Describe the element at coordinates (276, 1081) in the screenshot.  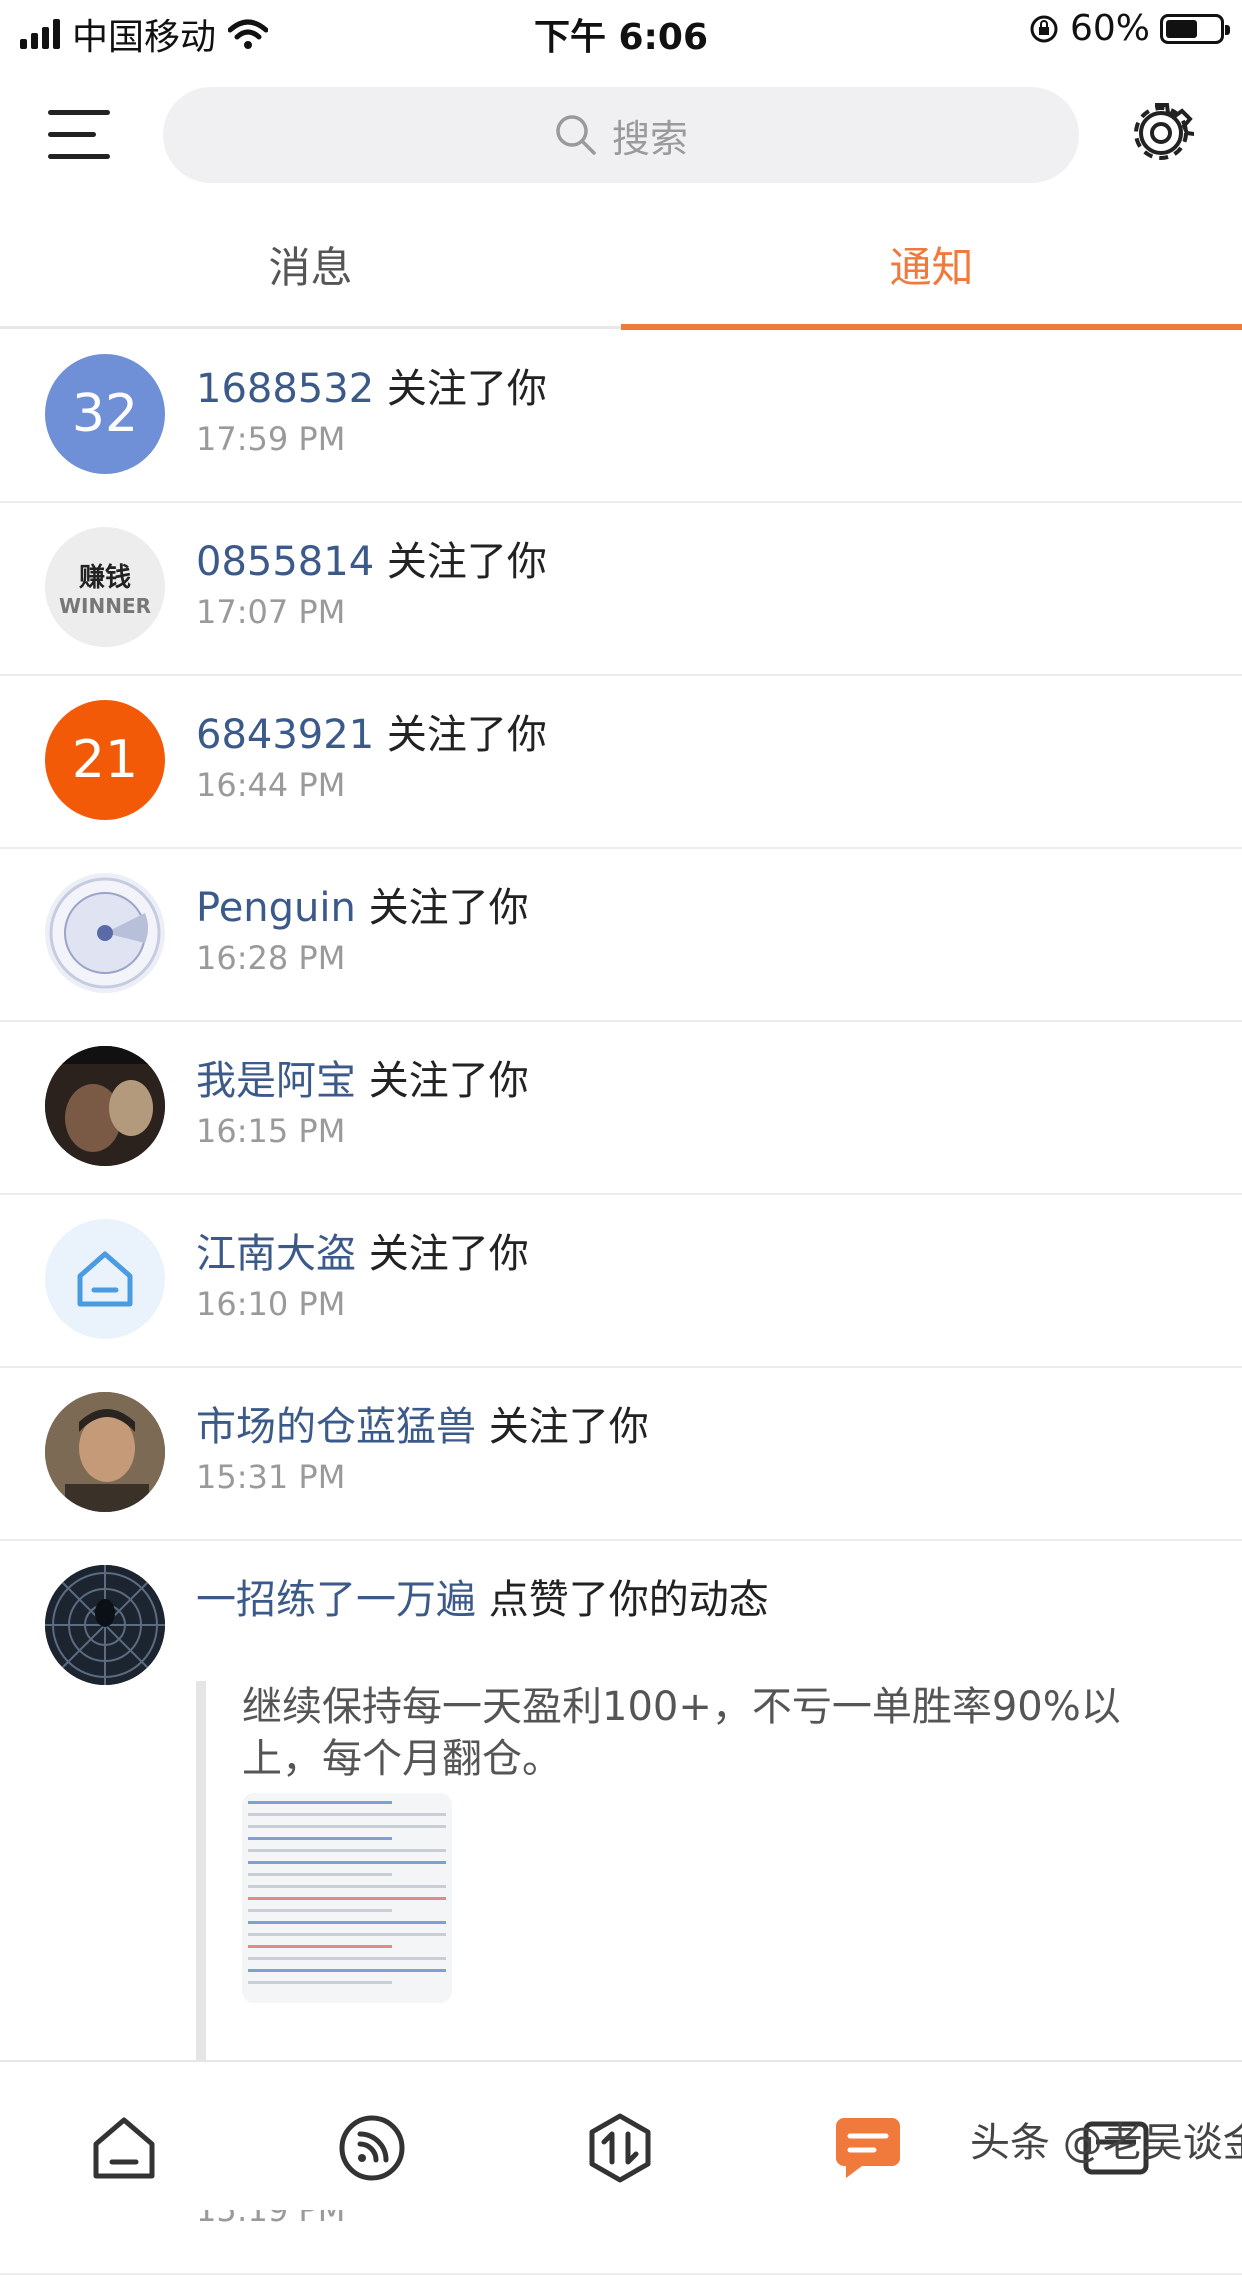
I see `username-link: 我是阿宝` at that location.